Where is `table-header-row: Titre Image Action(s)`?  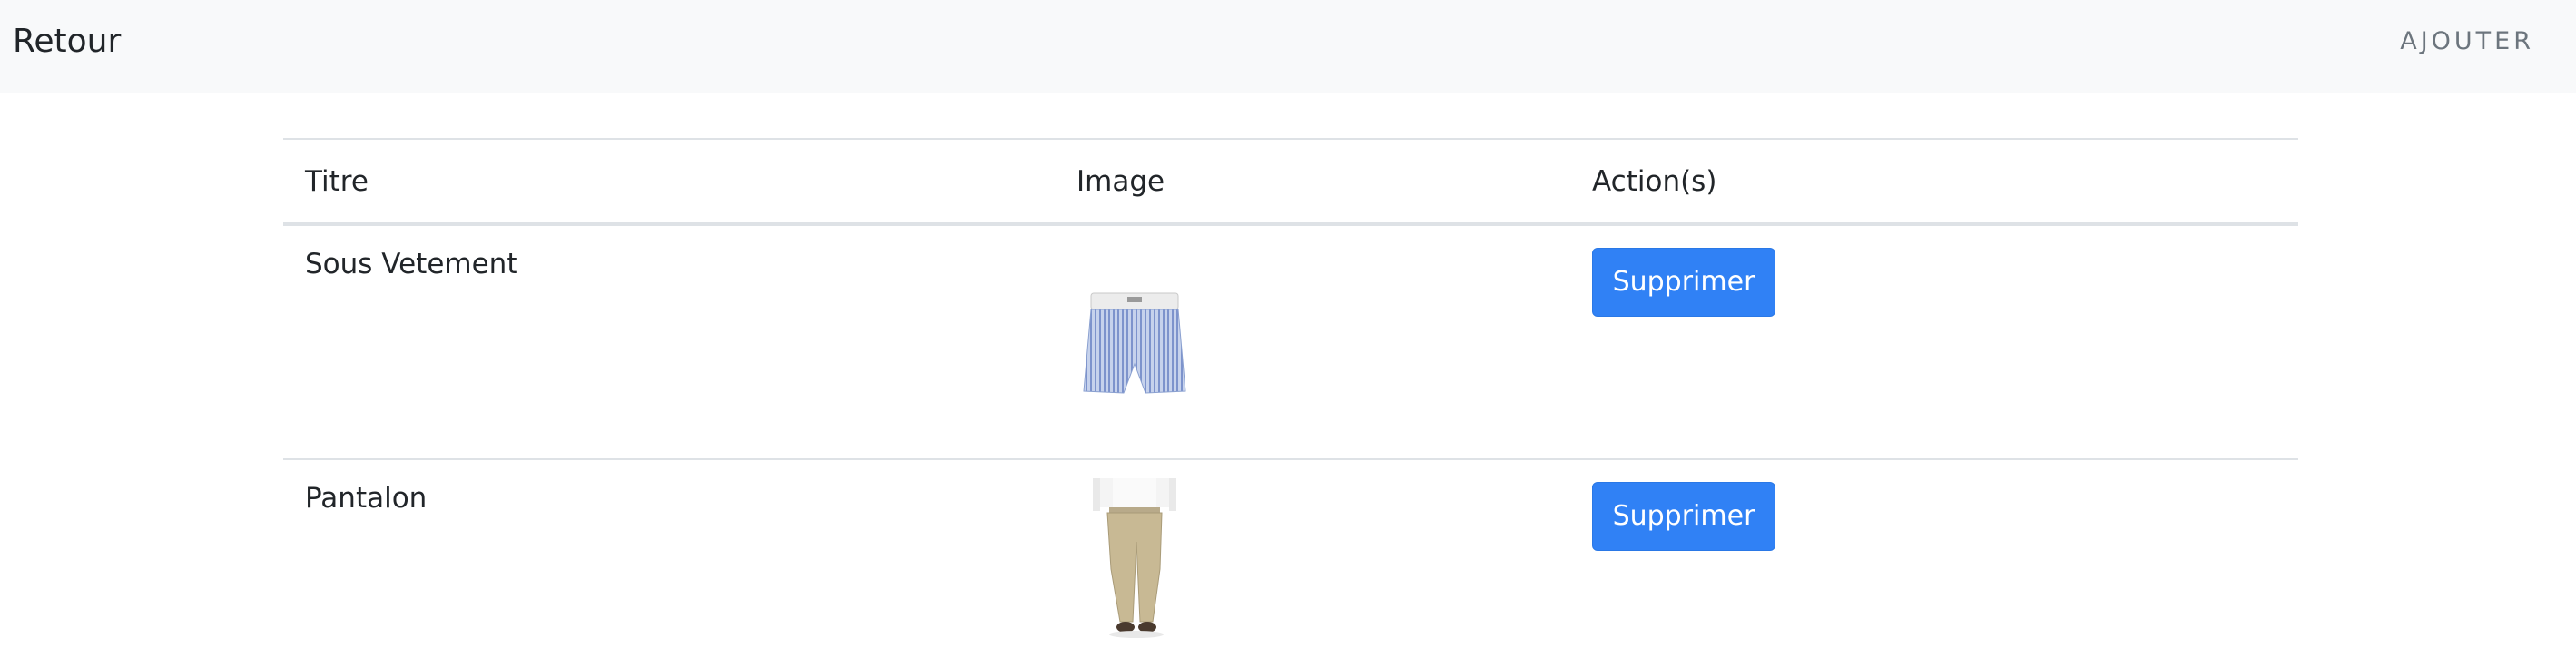
table-header-row: Titre Image Action(s) is located at coordinates (1290, 182).